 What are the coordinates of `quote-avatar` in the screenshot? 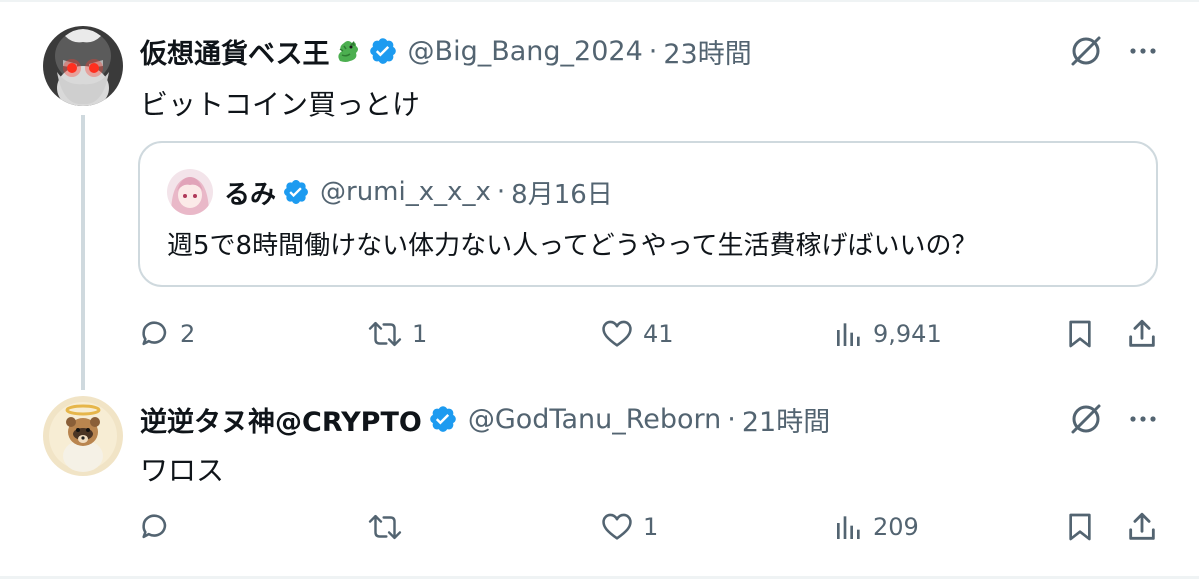 It's located at (190, 192).